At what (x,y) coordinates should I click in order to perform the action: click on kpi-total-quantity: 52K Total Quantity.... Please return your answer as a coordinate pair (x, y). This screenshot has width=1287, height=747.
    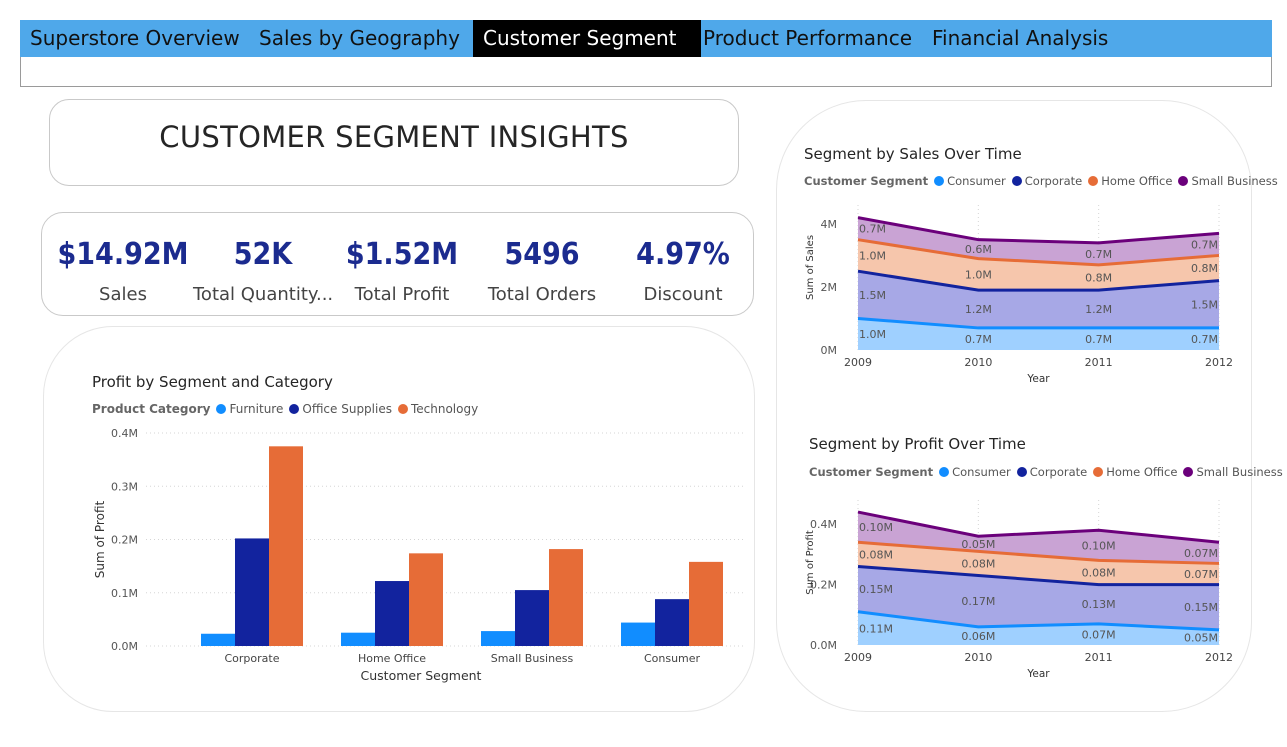
    Looking at the image, I should click on (263, 259).